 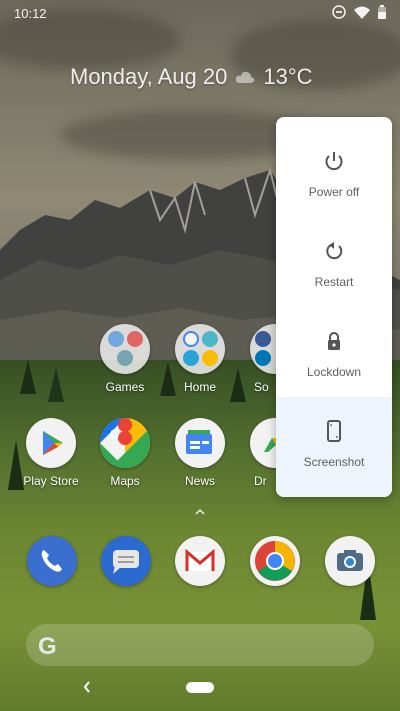 I want to click on menu-item-label: Restart, so click(x=334, y=282).